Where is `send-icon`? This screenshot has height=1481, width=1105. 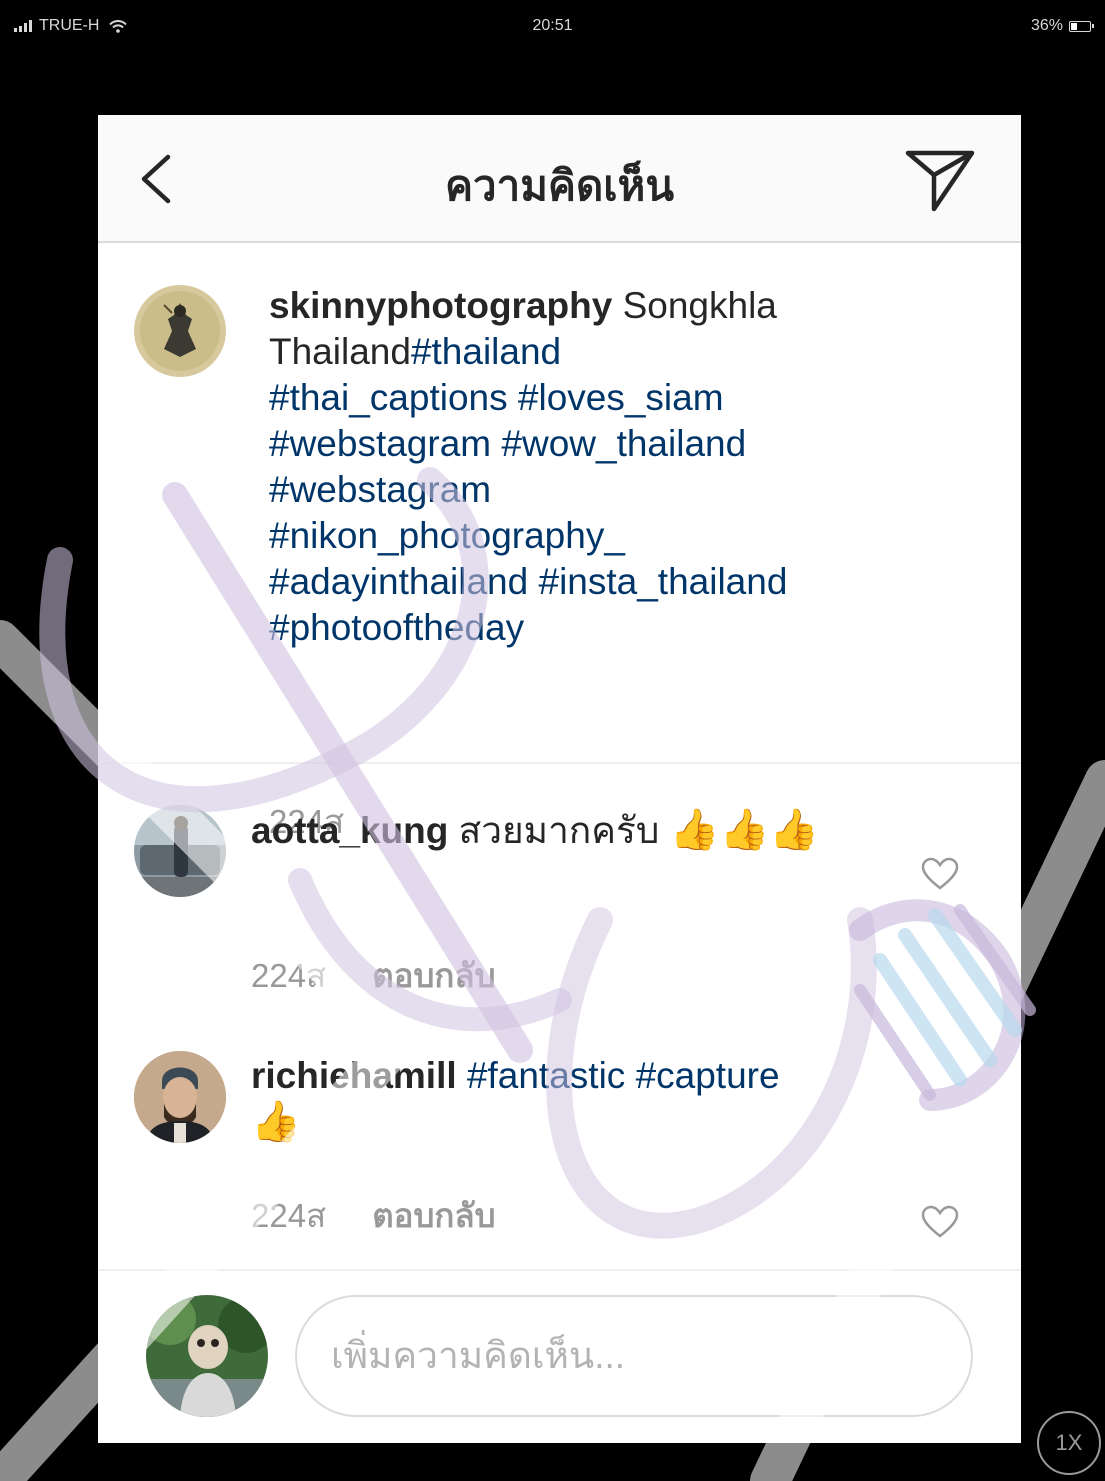 send-icon is located at coordinates (940, 180).